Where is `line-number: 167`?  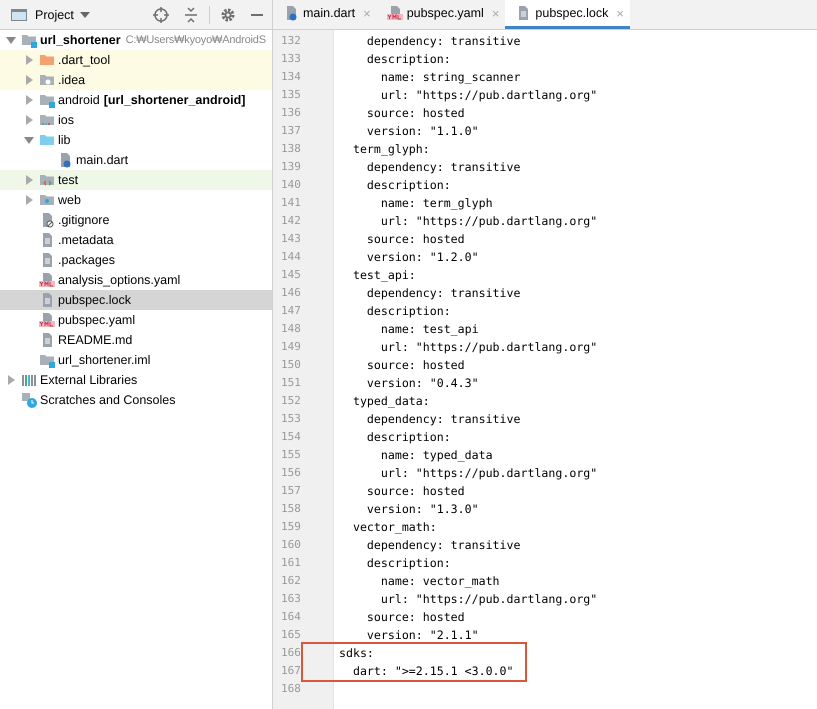 line-number: 167 is located at coordinates (291, 671).